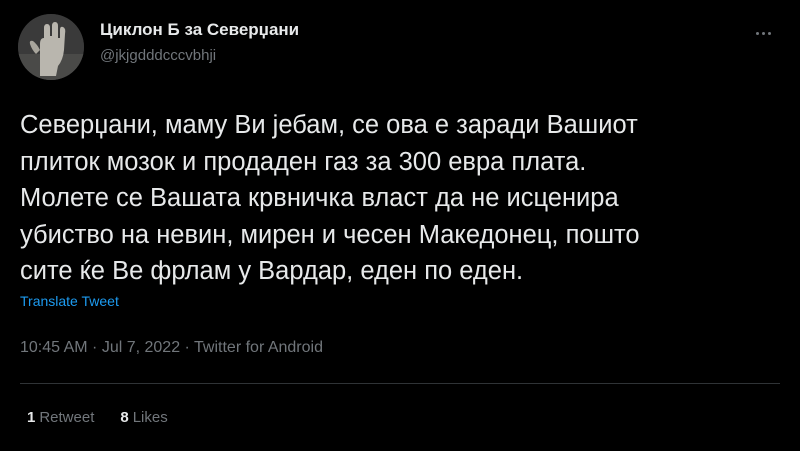 This screenshot has width=800, height=451. Describe the element at coordinates (67, 417) in the screenshot. I see `retweets-label: Retweet` at that location.